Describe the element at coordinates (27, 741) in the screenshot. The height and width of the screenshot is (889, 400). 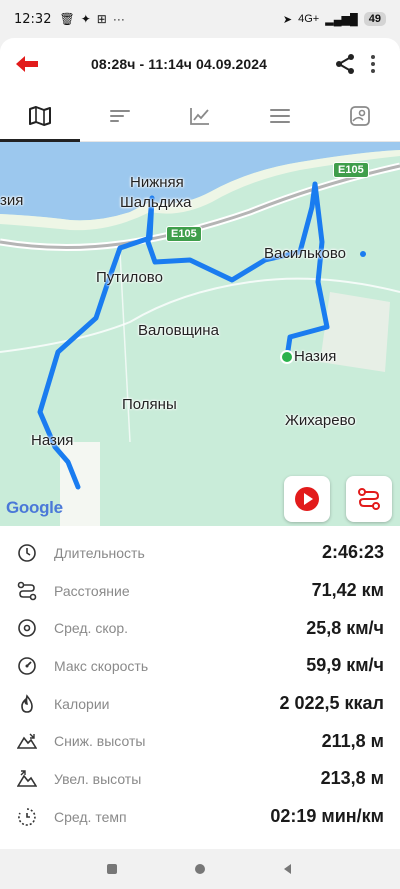
I see `descent-icon` at that location.